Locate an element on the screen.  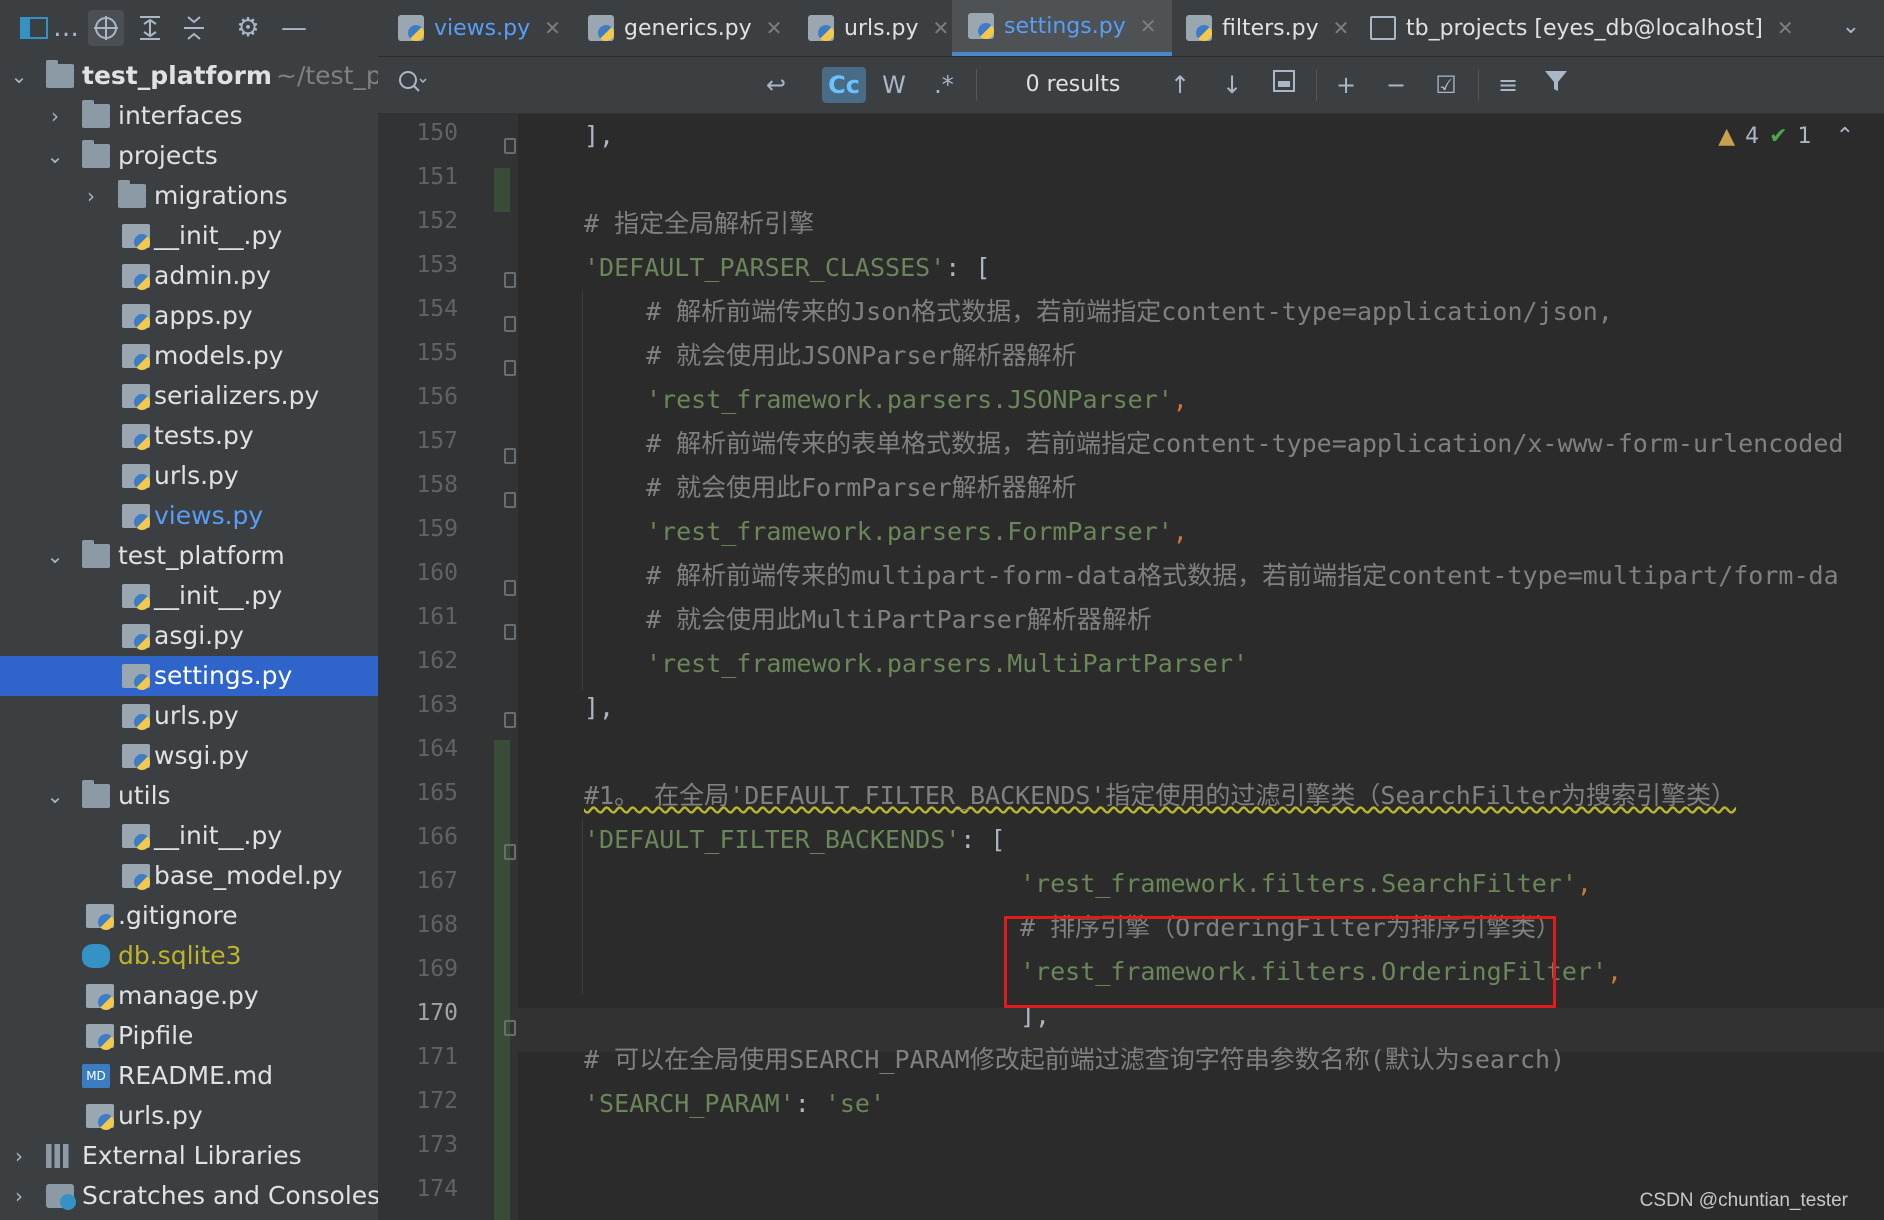
remove-occurrence-icon: − is located at coordinates (1396, 85).